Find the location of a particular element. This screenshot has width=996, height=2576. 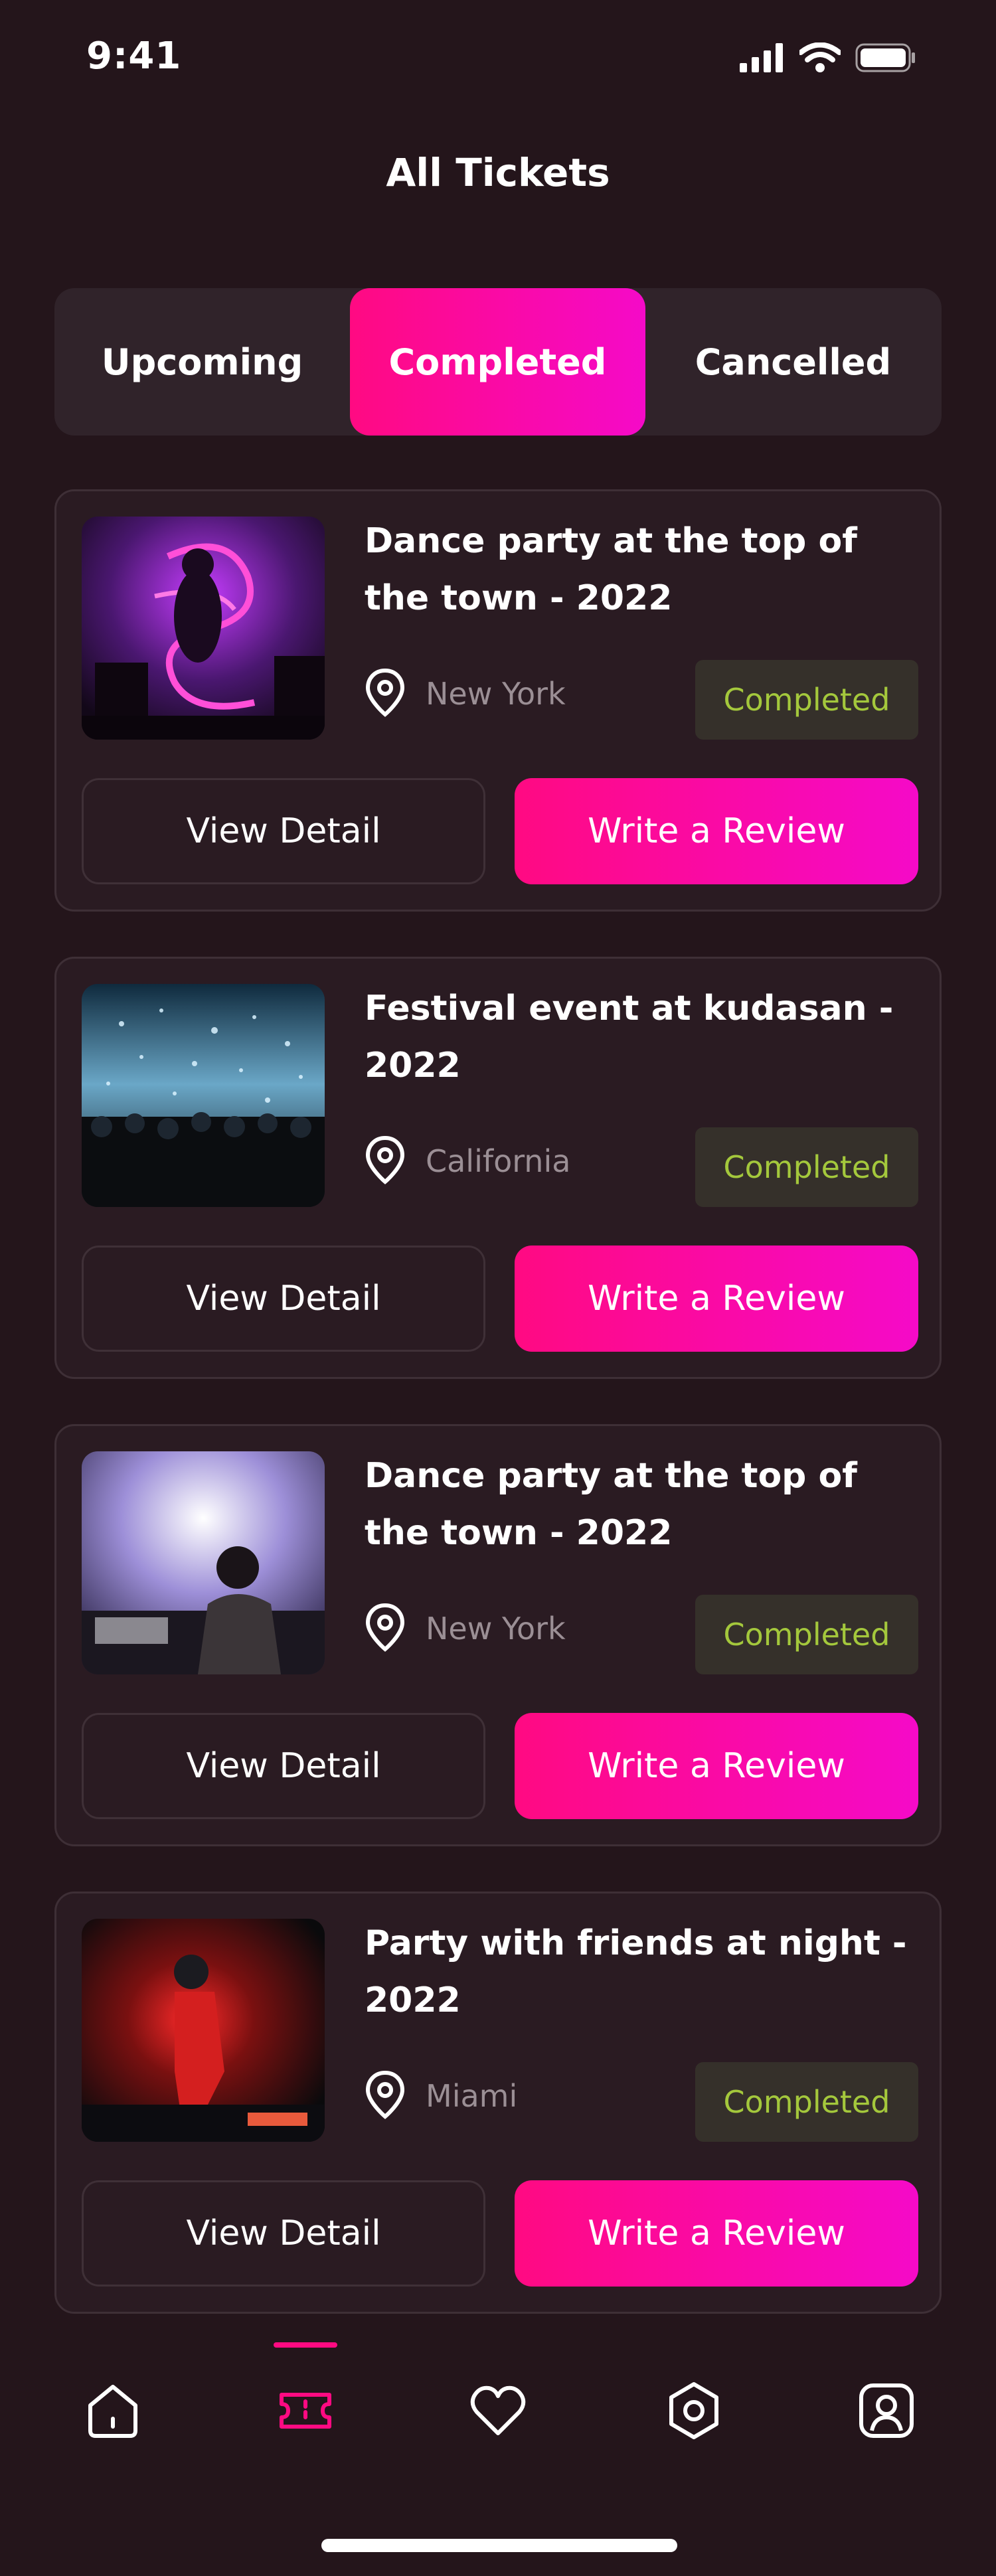

event-location: Miami is located at coordinates (441, 2096).